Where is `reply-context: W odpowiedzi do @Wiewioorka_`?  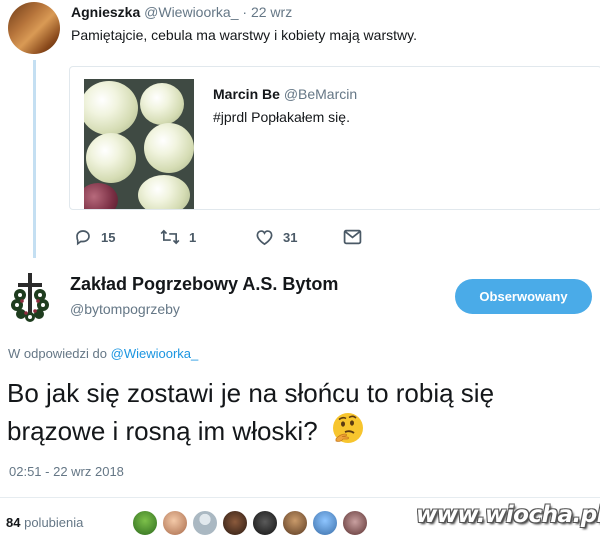
reply-context: W odpowiedzi do @Wiewioorka_ is located at coordinates (103, 353).